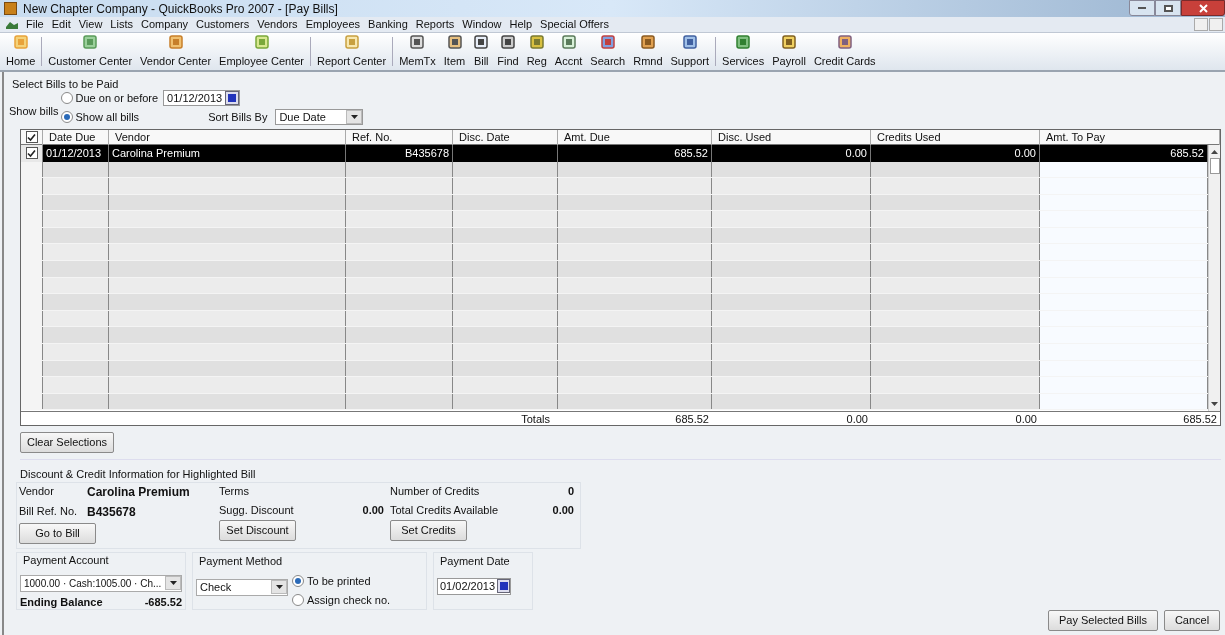  What do you see at coordinates (242, 587) in the screenshot?
I see `method-dropdown: Check` at bounding box center [242, 587].